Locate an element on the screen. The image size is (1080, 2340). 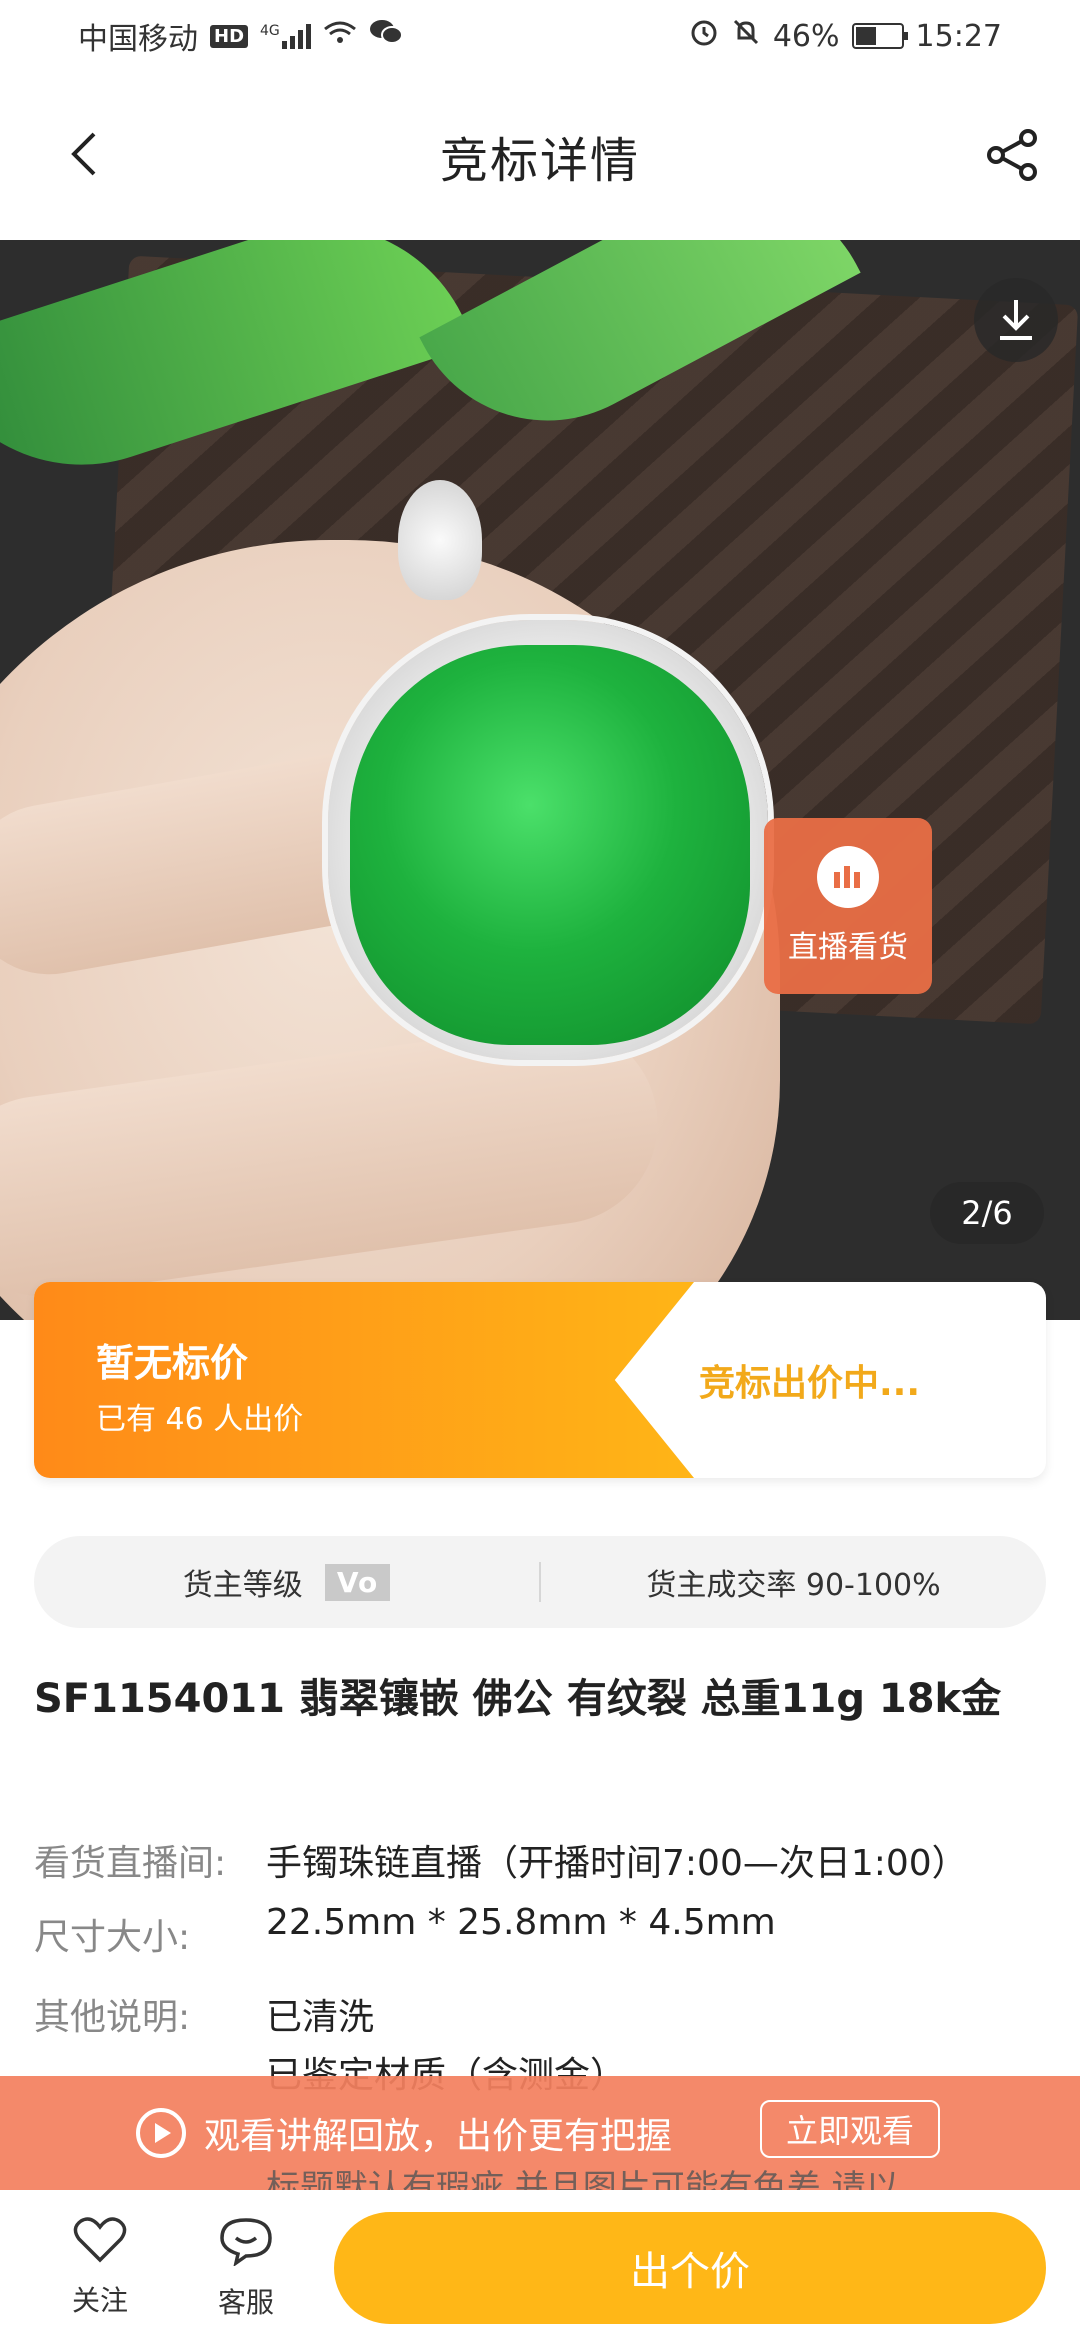
seller-level-badge: Vo is located at coordinates (357, 1582).